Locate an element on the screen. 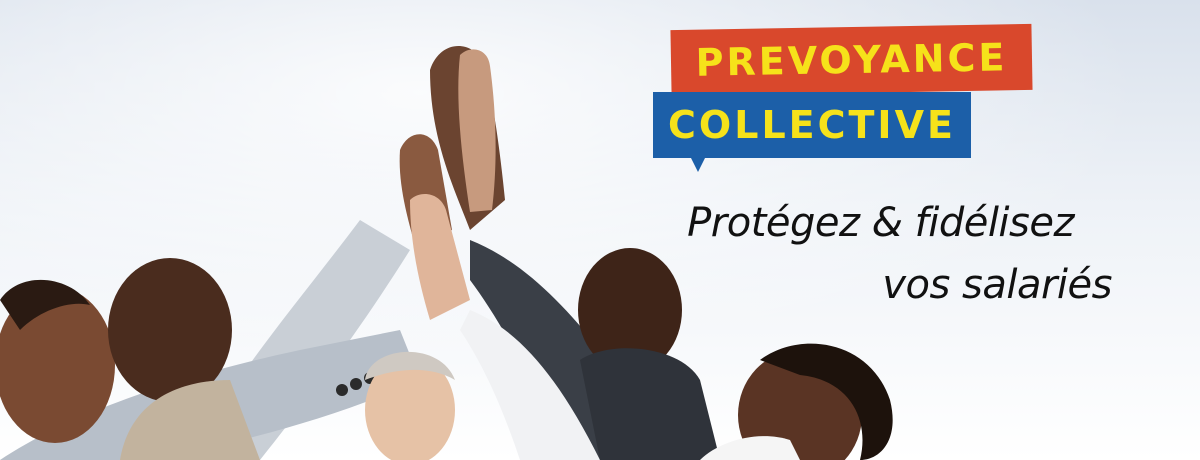 The image size is (1200, 460). prevoyance-badge: PREVOYANCE is located at coordinates (851, 60).